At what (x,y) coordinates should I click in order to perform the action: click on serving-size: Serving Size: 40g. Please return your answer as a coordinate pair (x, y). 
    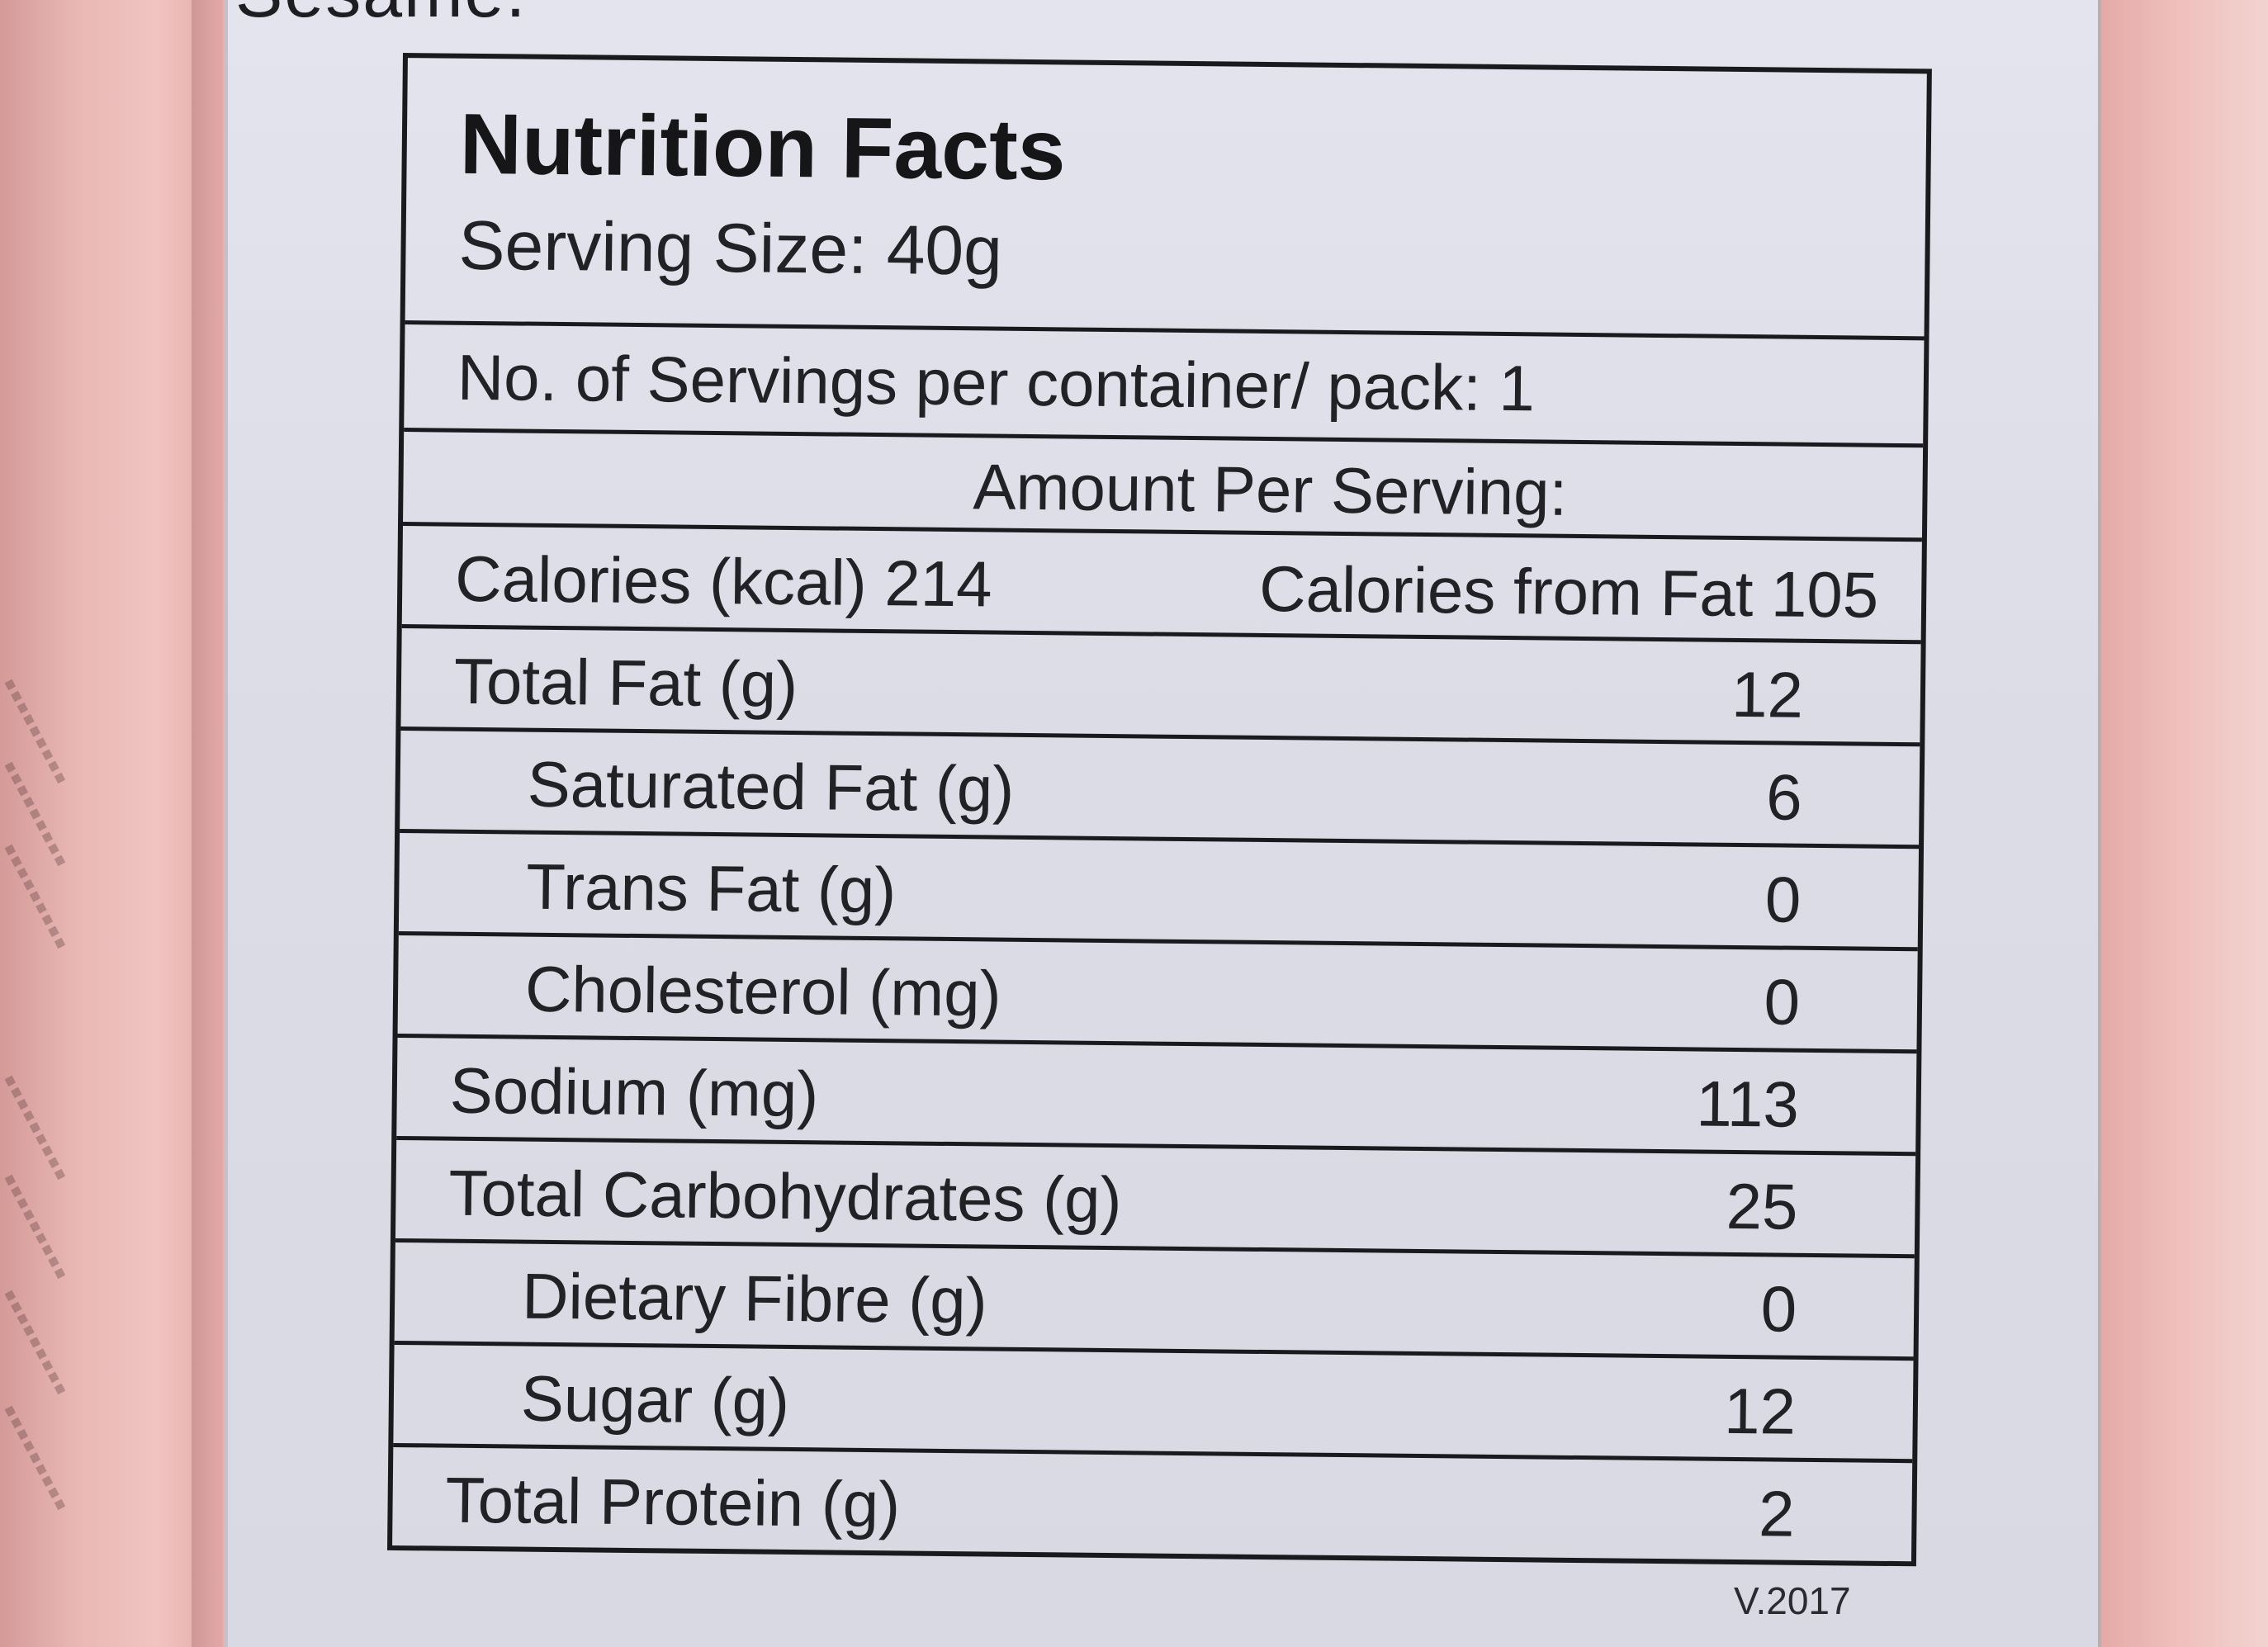
    Looking at the image, I should click on (730, 248).